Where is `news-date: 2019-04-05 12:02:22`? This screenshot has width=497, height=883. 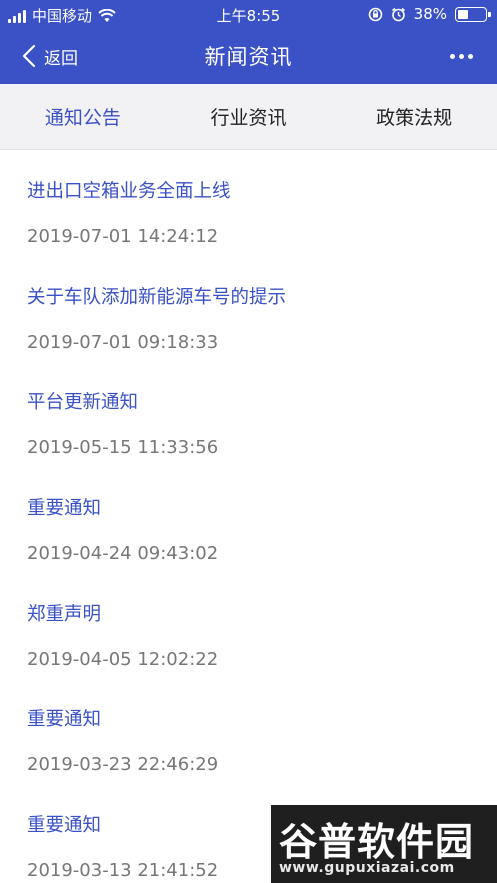
news-date: 2019-04-05 12:02:22 is located at coordinates (123, 659).